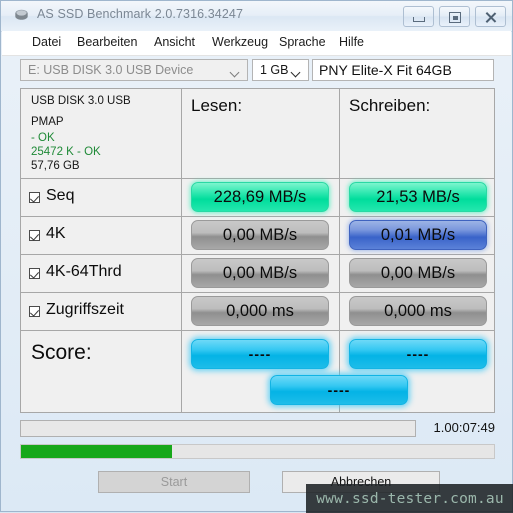  I want to click on score-label: Score:, so click(61, 352).